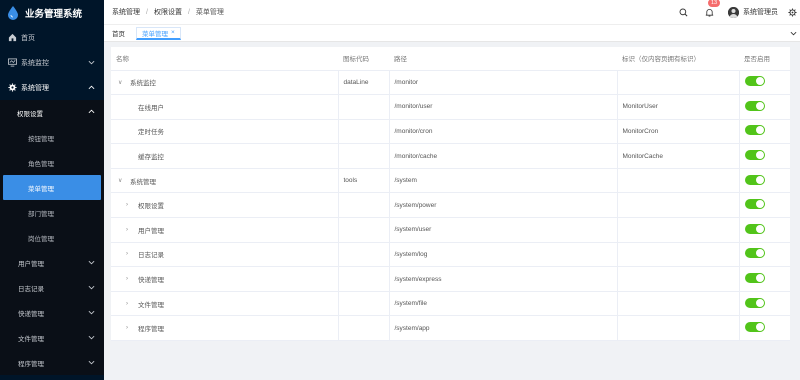 Image resolution: width=800 pixels, height=380 pixels. Describe the element at coordinates (52, 237) in the screenshot. I see `sidebar-item-position-management: 岗位管理` at that location.